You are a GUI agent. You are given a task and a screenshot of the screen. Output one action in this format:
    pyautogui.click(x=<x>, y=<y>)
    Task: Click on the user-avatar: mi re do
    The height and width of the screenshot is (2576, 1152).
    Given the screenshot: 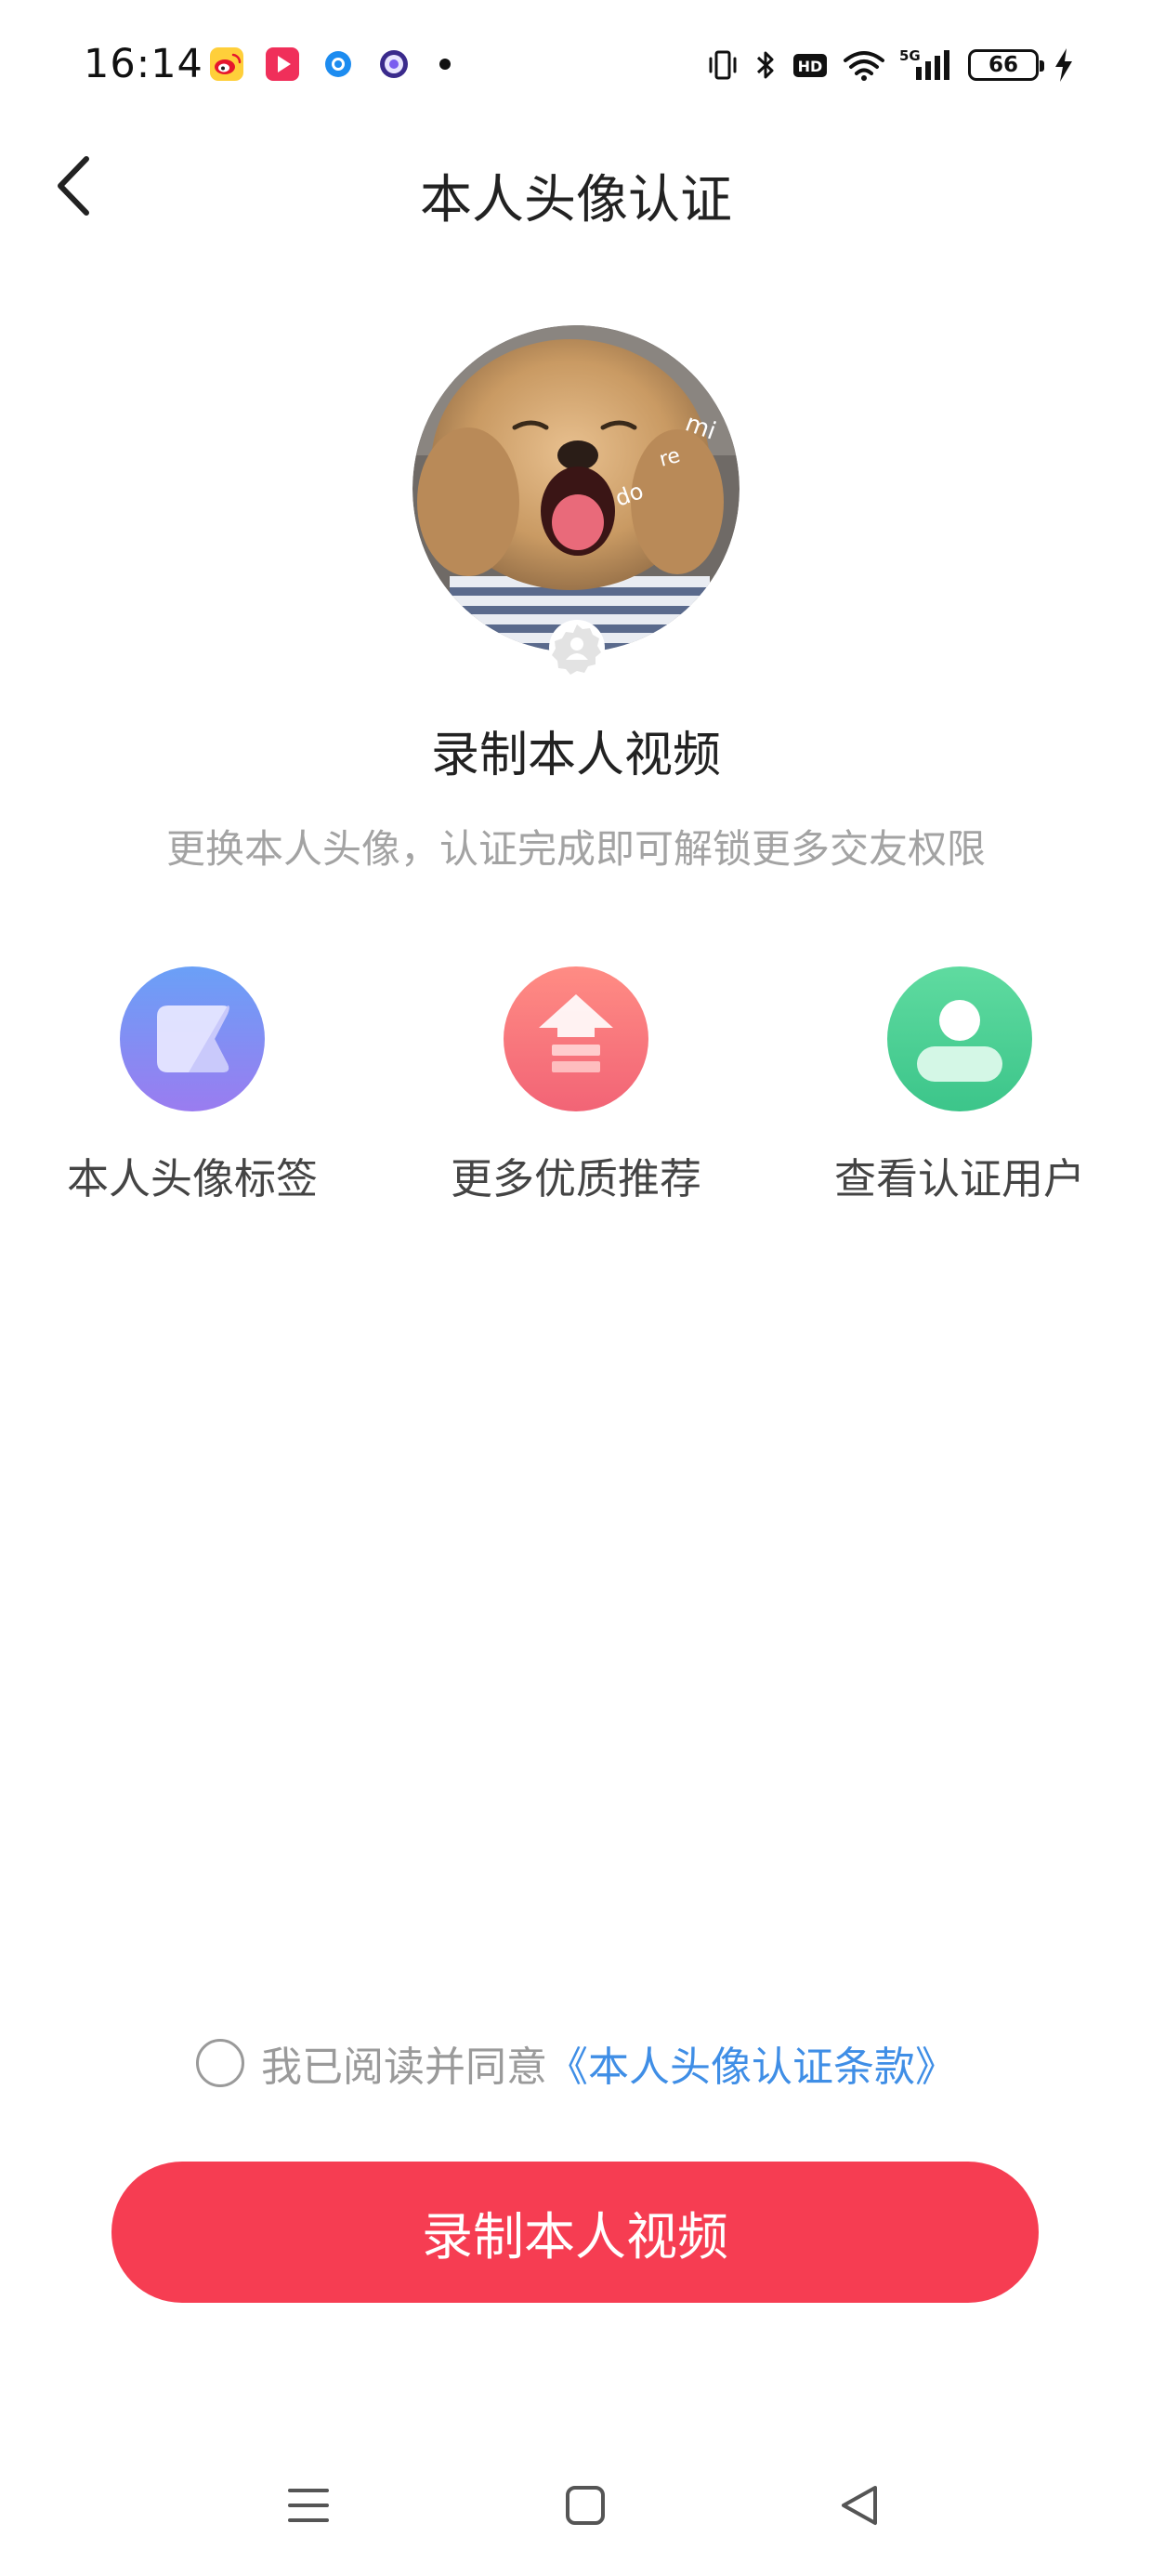 What is the action you would take?
    pyautogui.click(x=576, y=488)
    